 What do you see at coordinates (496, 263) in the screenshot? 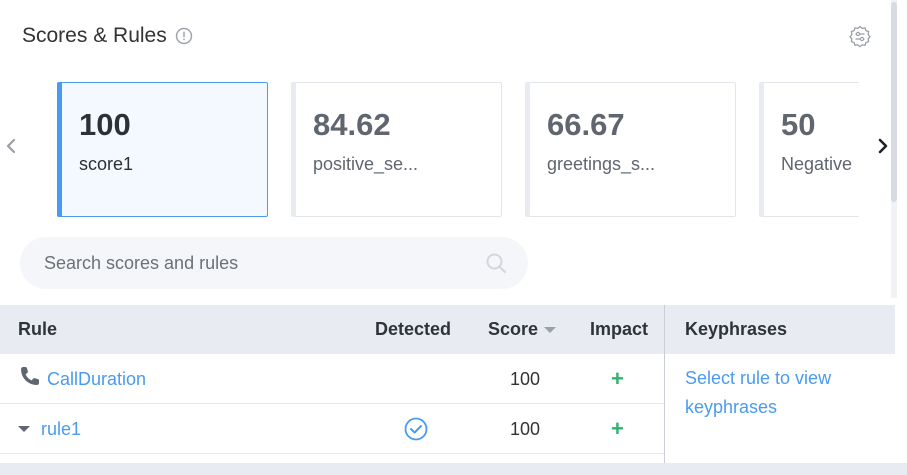
I see `search-icon` at bounding box center [496, 263].